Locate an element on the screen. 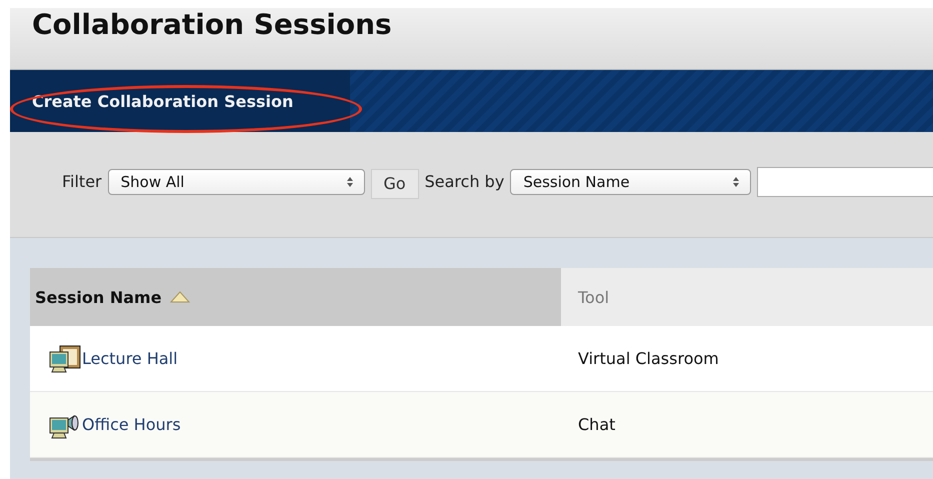  session-link: Office Hours is located at coordinates (131, 424).